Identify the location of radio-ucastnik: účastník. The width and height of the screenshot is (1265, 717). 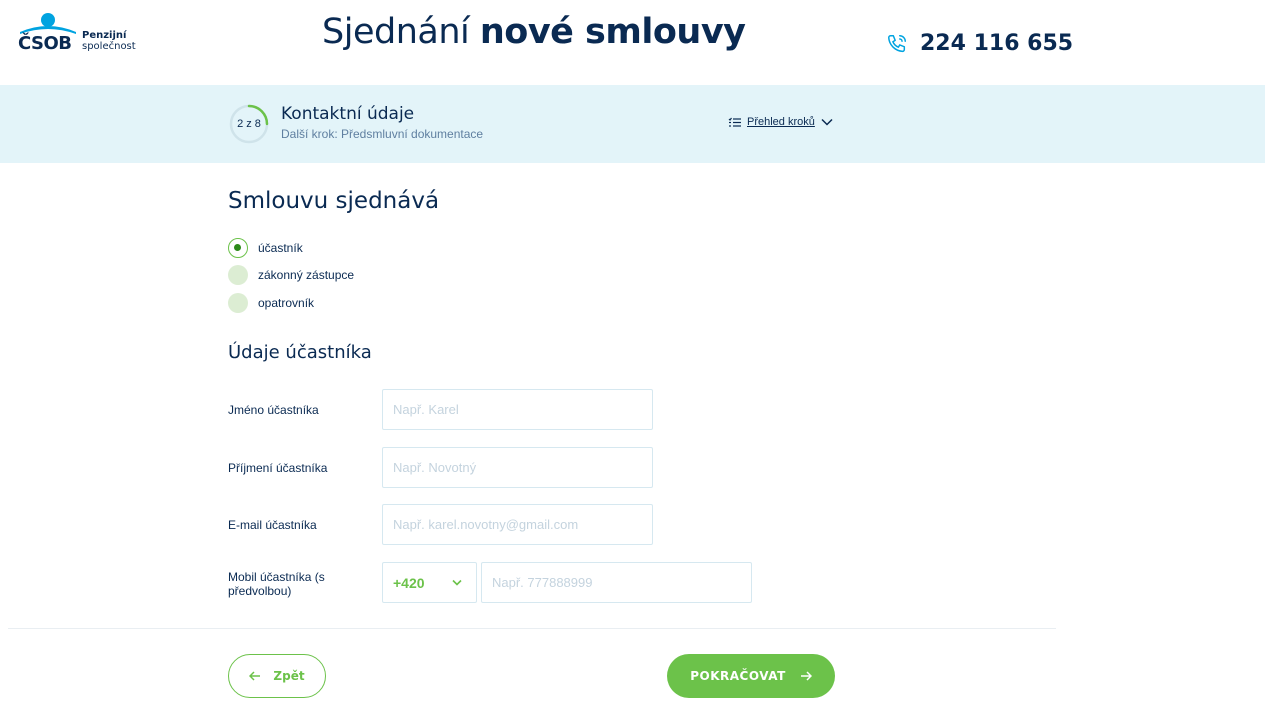
(265, 248).